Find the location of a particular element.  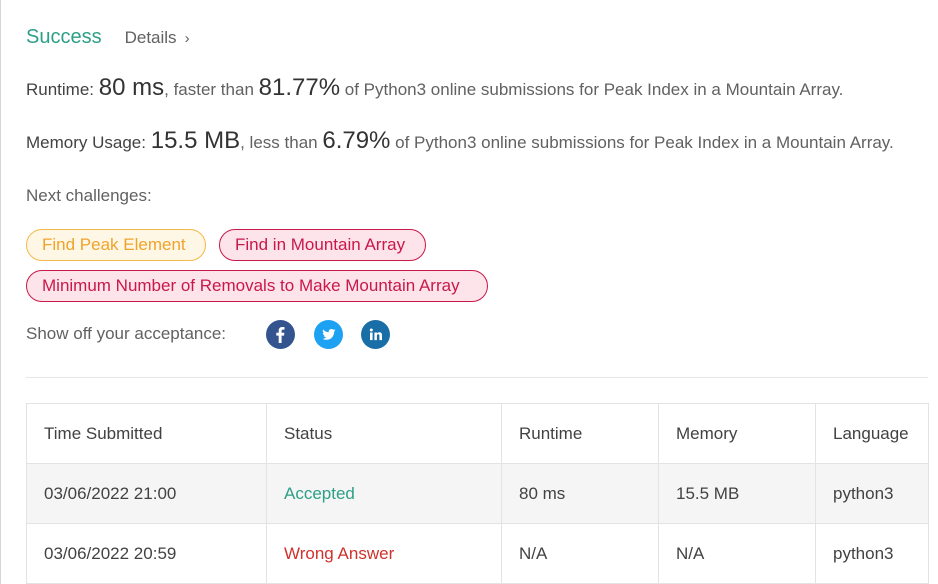

runtime-value: 80 ms is located at coordinates (131, 87).